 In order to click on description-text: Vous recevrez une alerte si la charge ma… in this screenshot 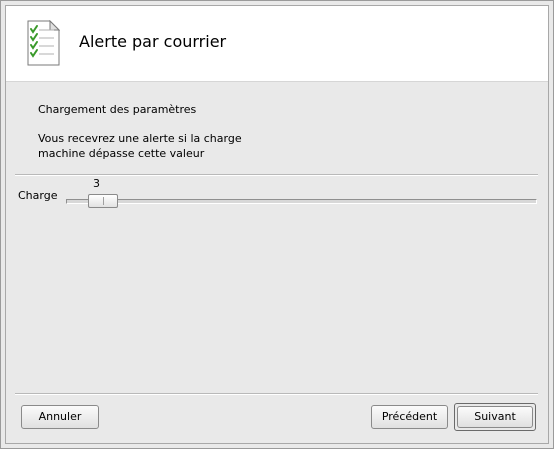, I will do `click(188, 146)`.